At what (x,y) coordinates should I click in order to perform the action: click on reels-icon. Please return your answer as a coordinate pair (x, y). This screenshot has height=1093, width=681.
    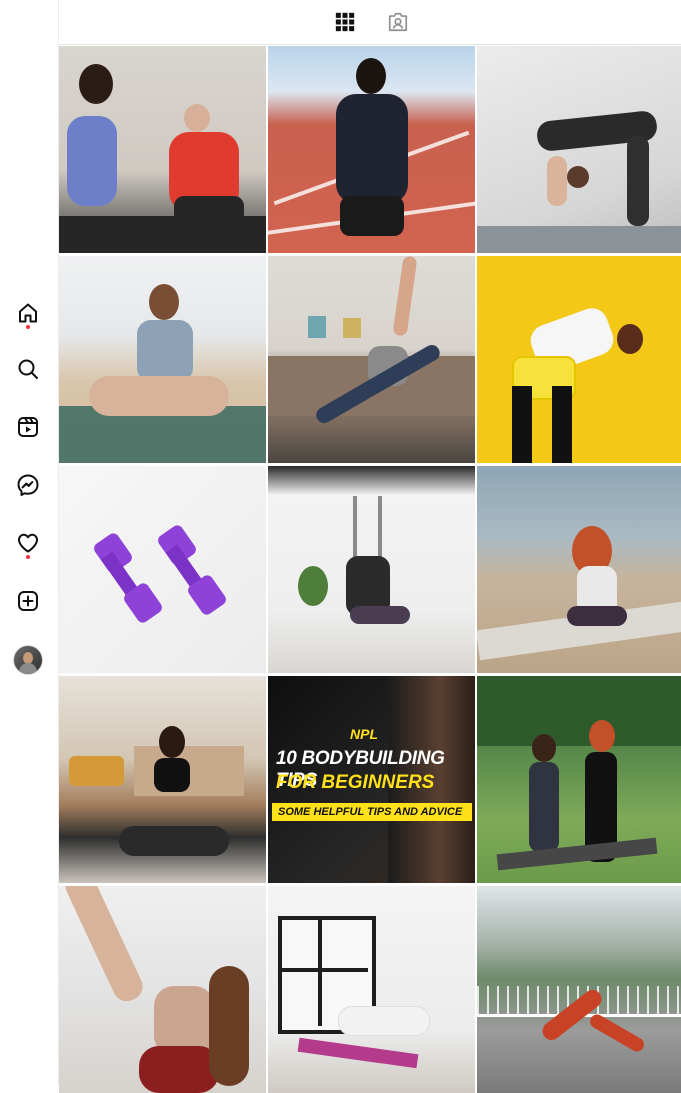
    Looking at the image, I should click on (28, 427).